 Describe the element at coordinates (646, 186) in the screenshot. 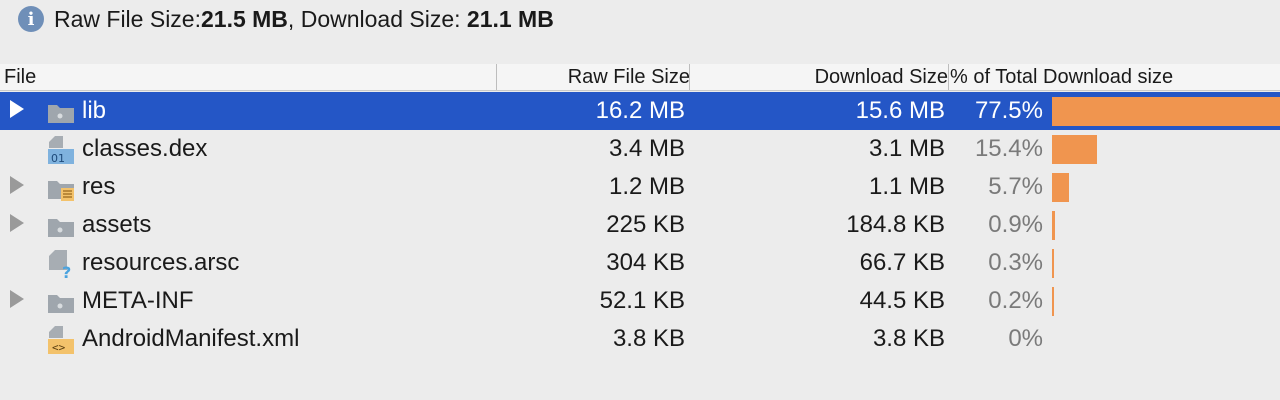

I see `raw-file-size: 1.2 MB` at that location.